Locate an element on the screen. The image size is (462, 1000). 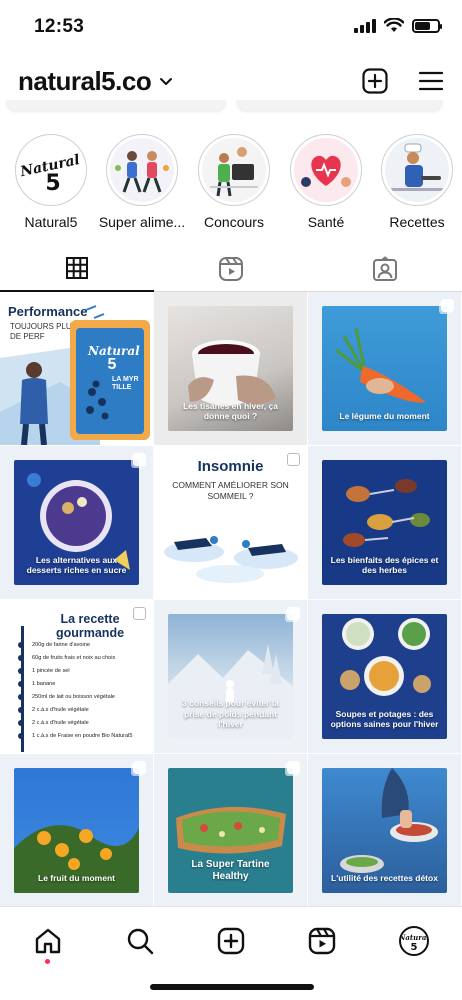
nav-create is located at coordinates (231, 941).